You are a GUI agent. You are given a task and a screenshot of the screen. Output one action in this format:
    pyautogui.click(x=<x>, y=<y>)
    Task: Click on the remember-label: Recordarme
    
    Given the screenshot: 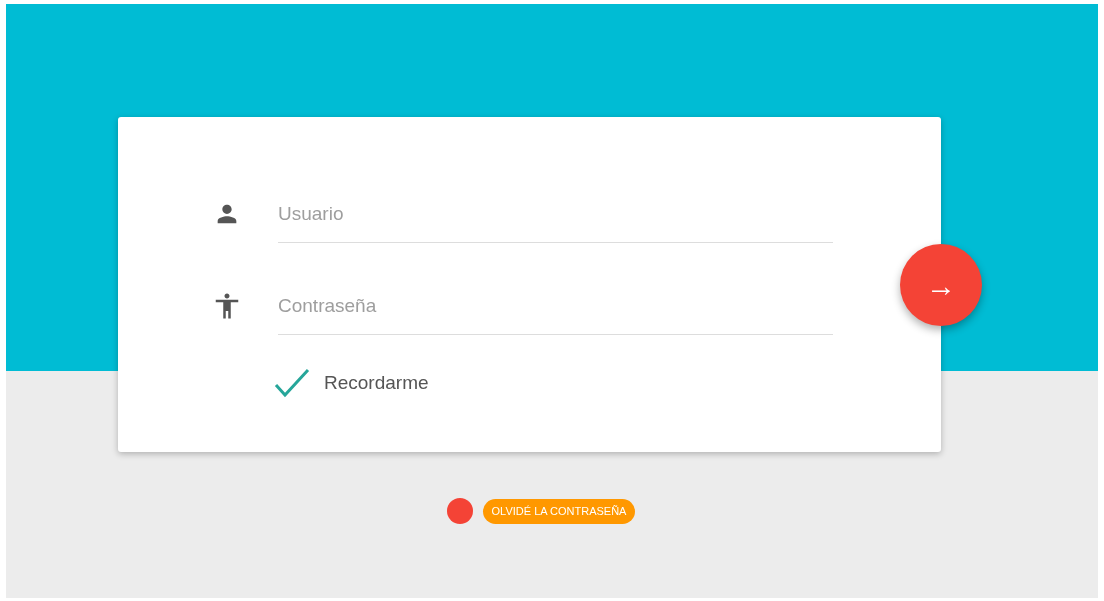 What is the action you would take?
    pyautogui.click(x=376, y=382)
    